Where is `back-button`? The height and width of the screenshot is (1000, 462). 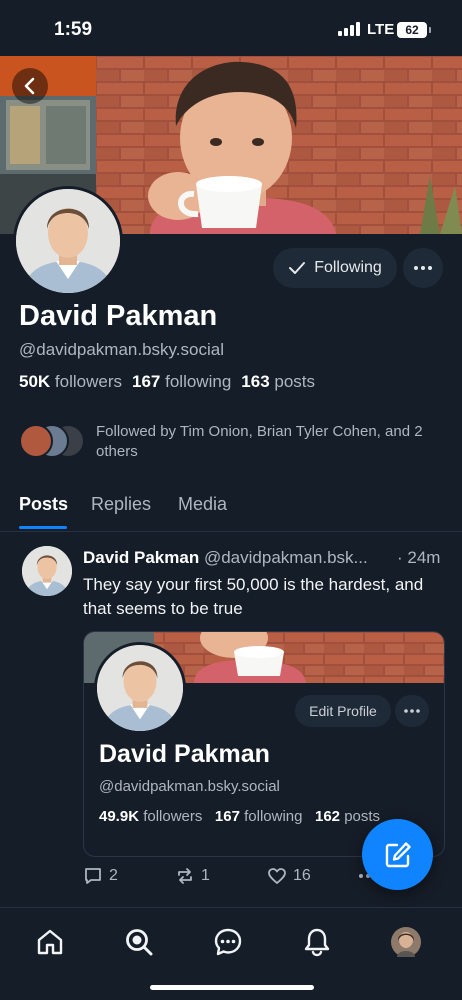
back-button is located at coordinates (30, 86).